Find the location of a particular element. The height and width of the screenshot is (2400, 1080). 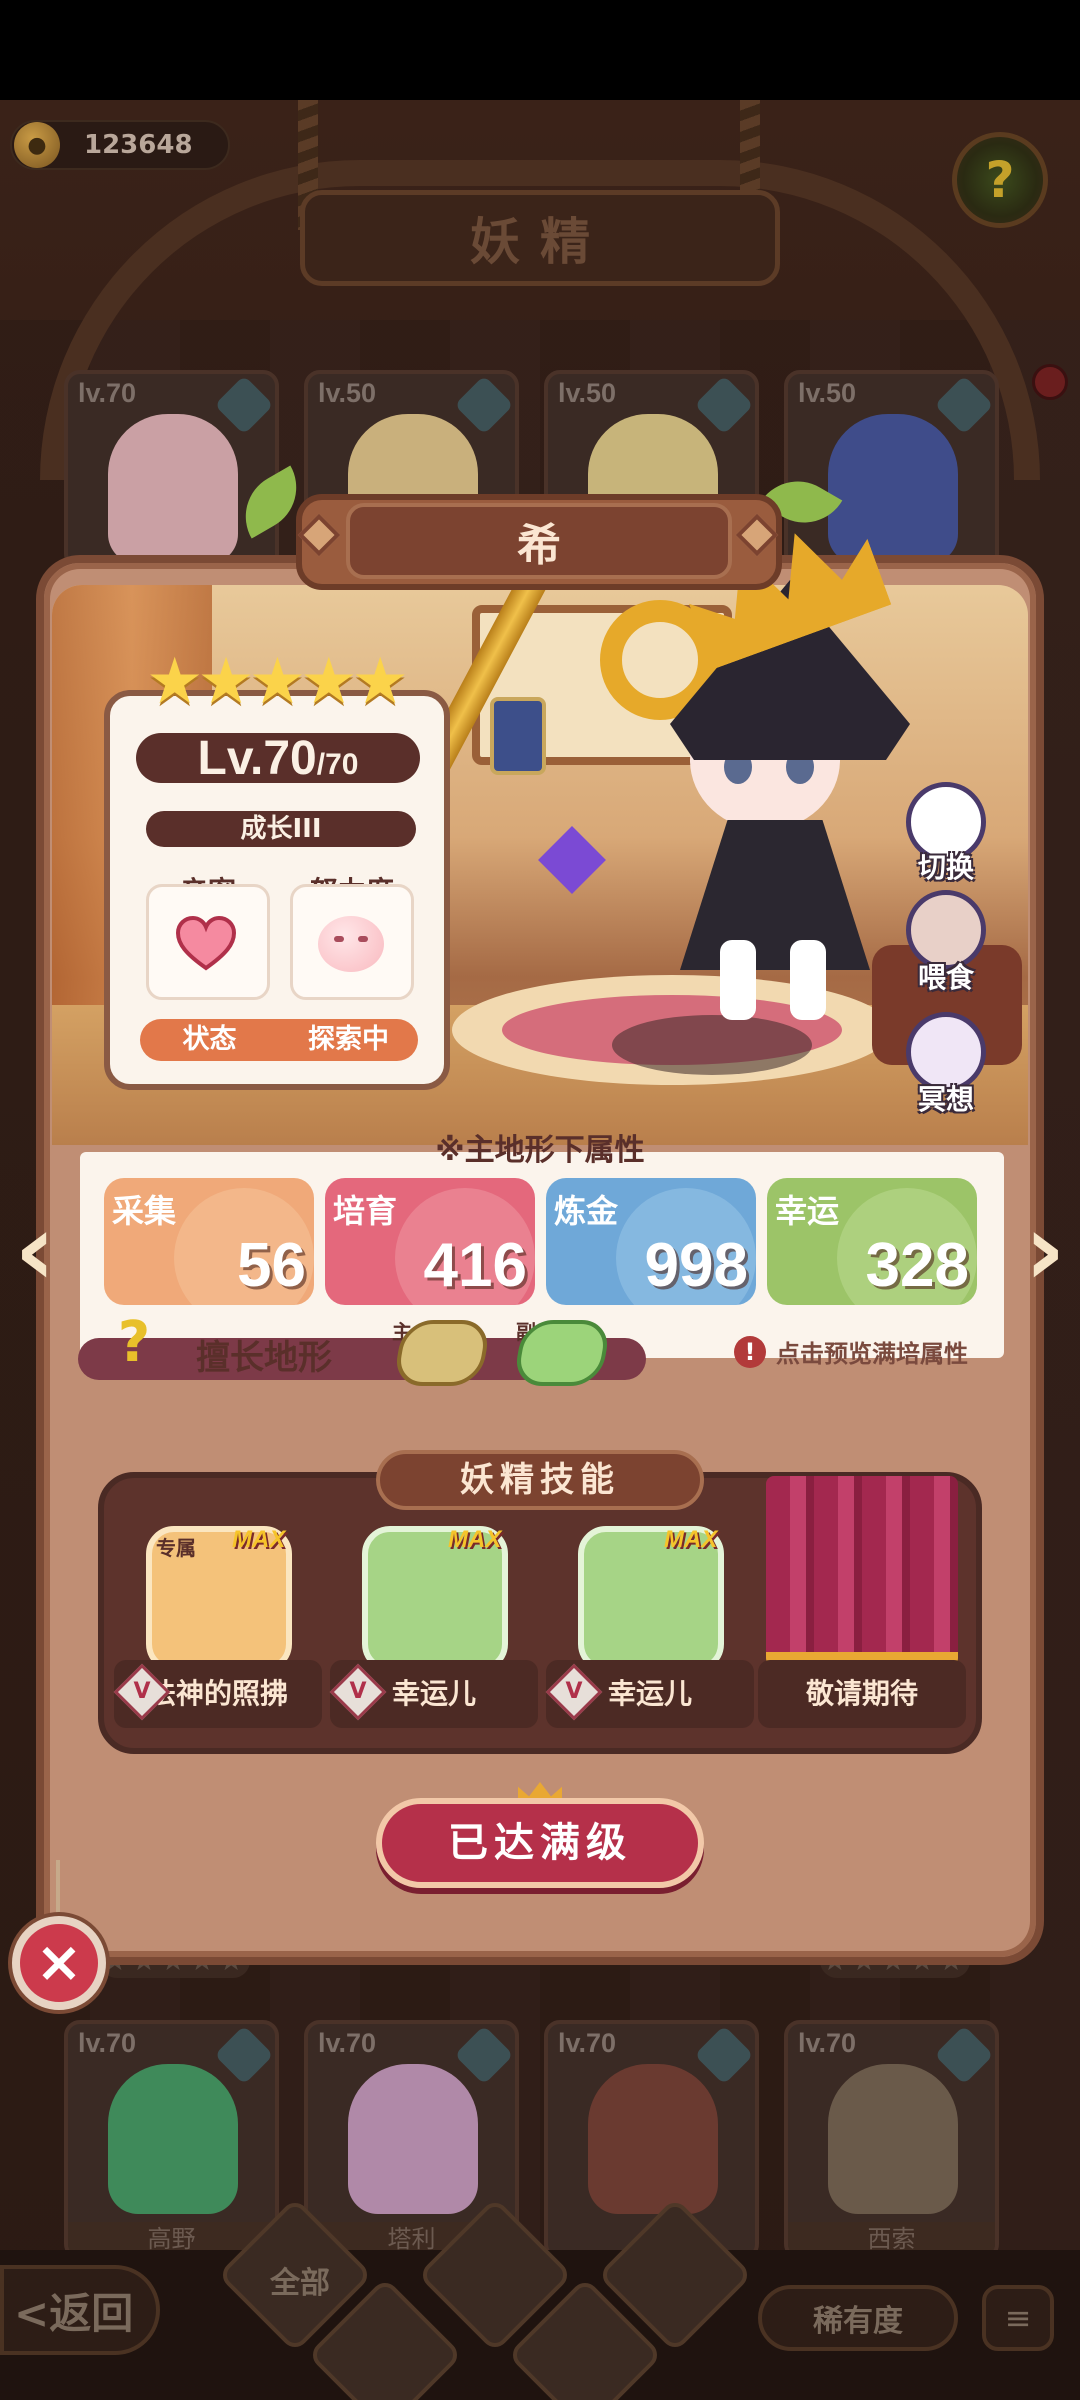

terrain-help-icon: ? is located at coordinates (134, 1342).